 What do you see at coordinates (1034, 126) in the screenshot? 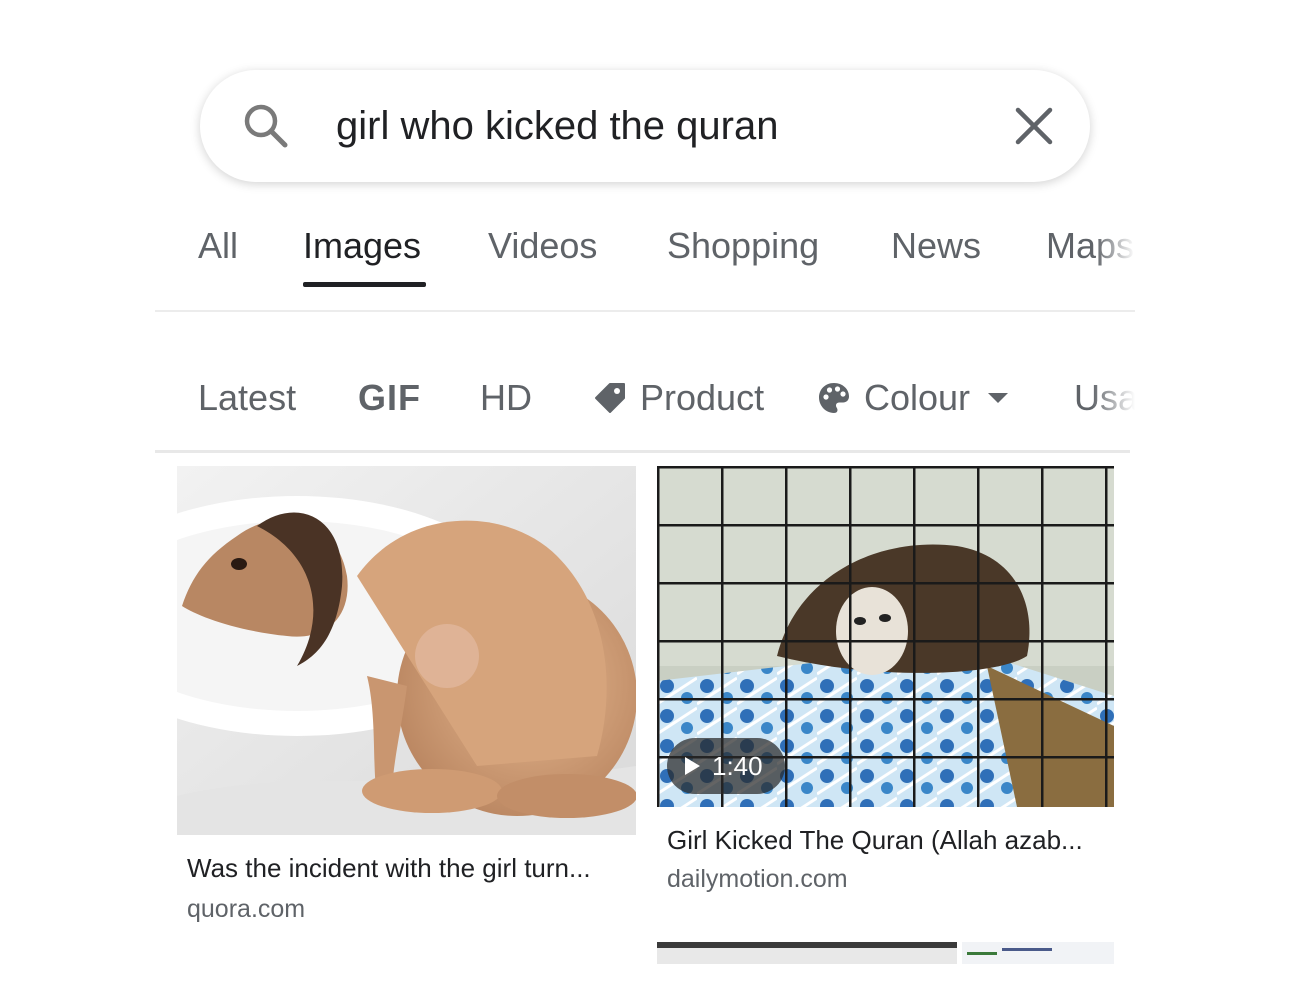
I see `close-icon` at bounding box center [1034, 126].